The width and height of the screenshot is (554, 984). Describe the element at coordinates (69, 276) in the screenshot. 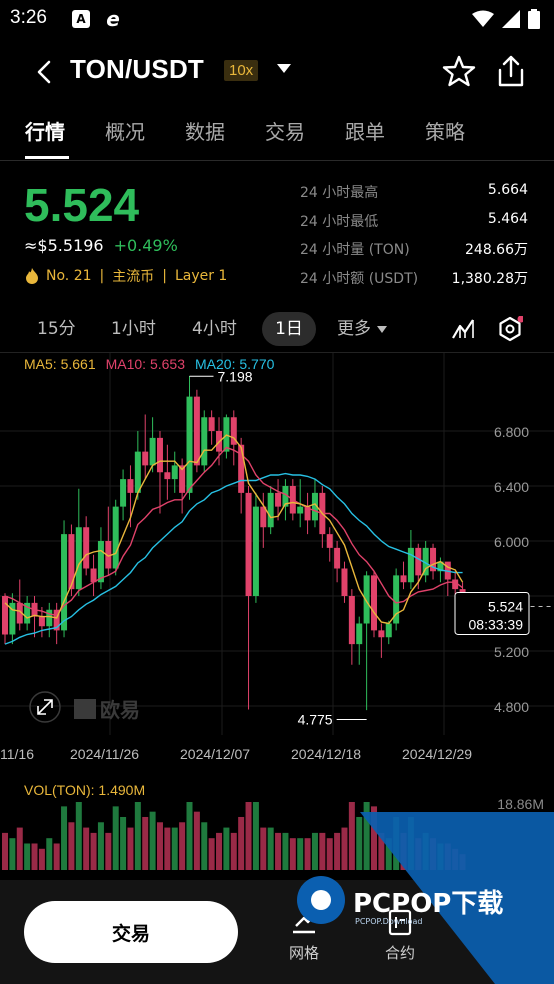

I see `rank-tag: No. 21` at that location.